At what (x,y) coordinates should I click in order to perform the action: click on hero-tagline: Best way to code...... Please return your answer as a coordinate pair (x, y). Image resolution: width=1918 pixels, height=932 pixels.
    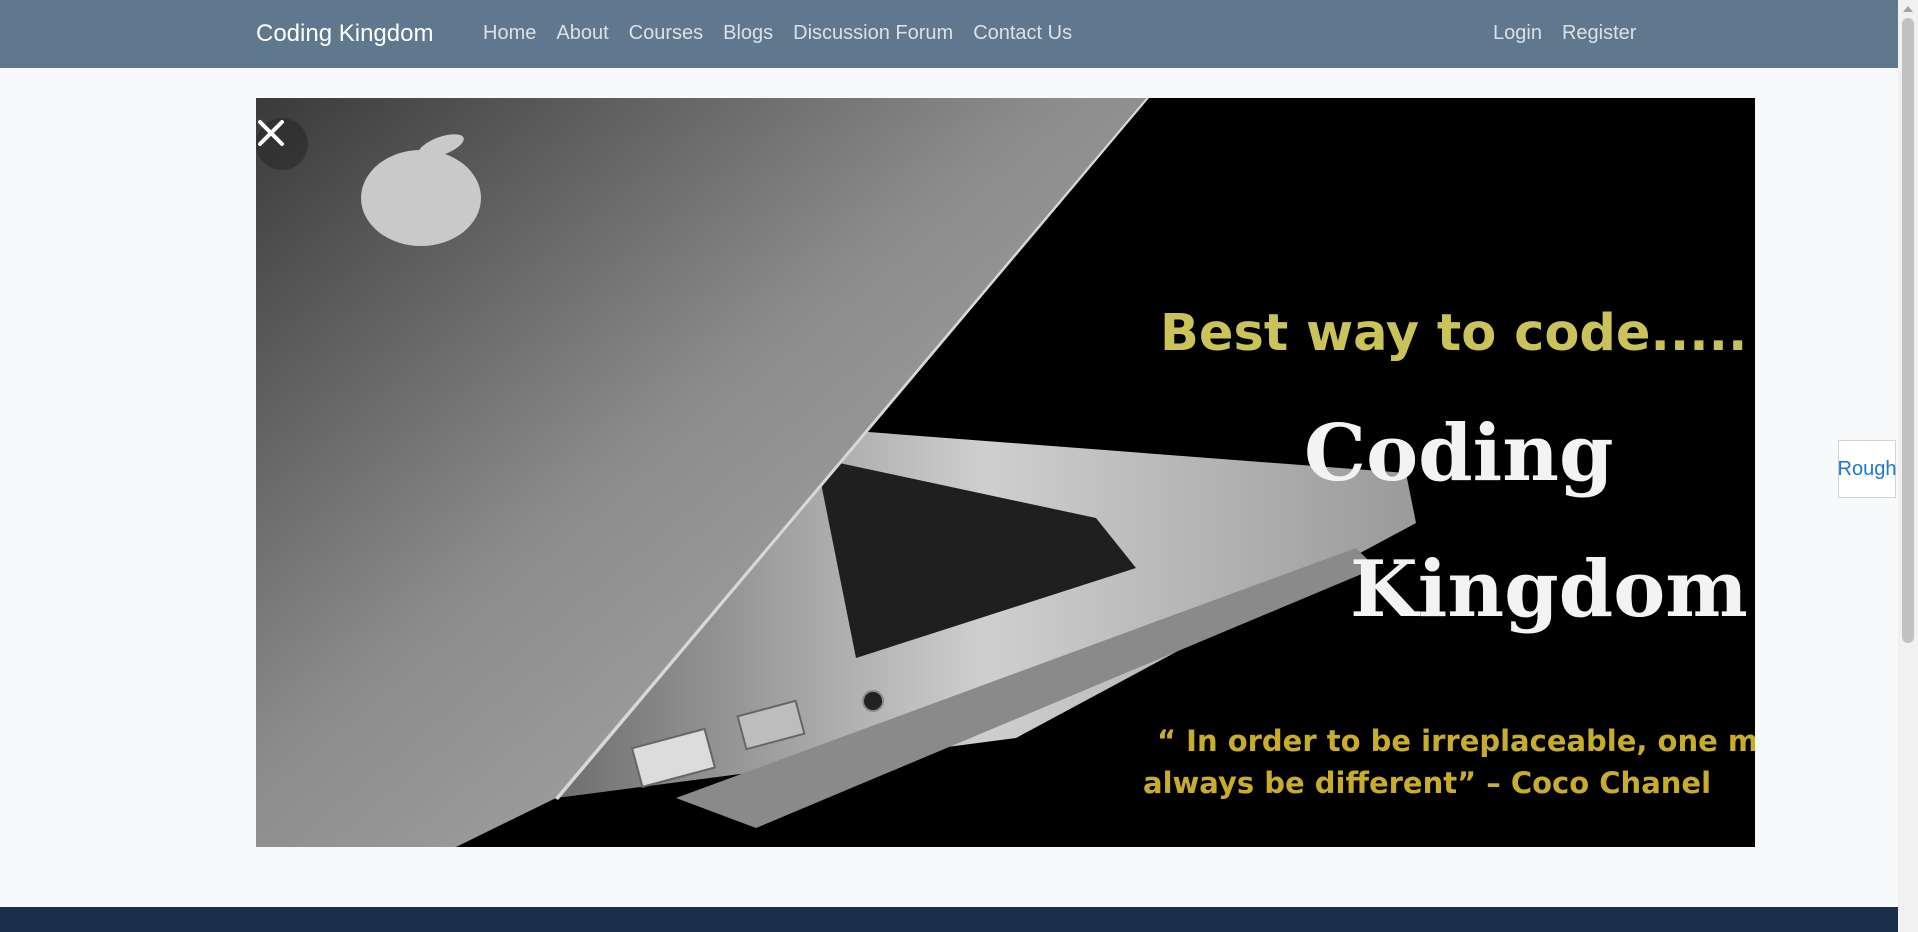
    Looking at the image, I should click on (1454, 333).